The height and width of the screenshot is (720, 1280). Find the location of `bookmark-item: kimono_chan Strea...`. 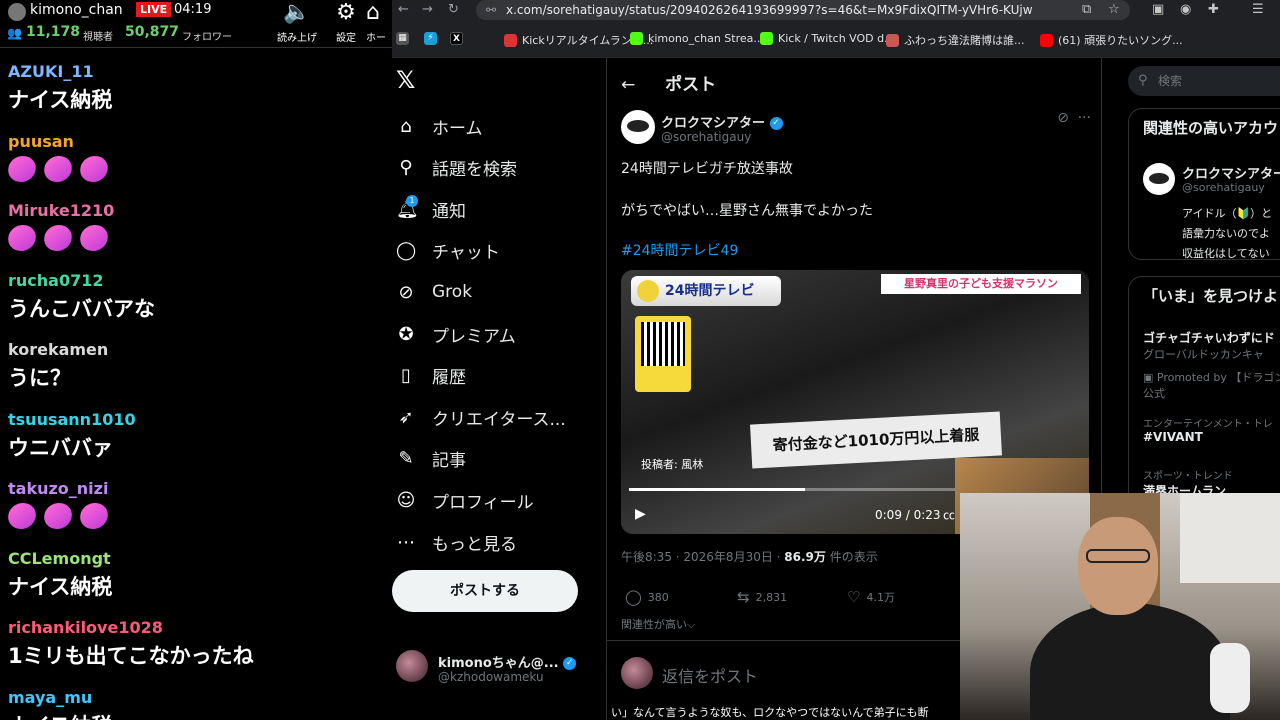

bookmark-item: kimono_chan Strea... is located at coordinates (697, 38).